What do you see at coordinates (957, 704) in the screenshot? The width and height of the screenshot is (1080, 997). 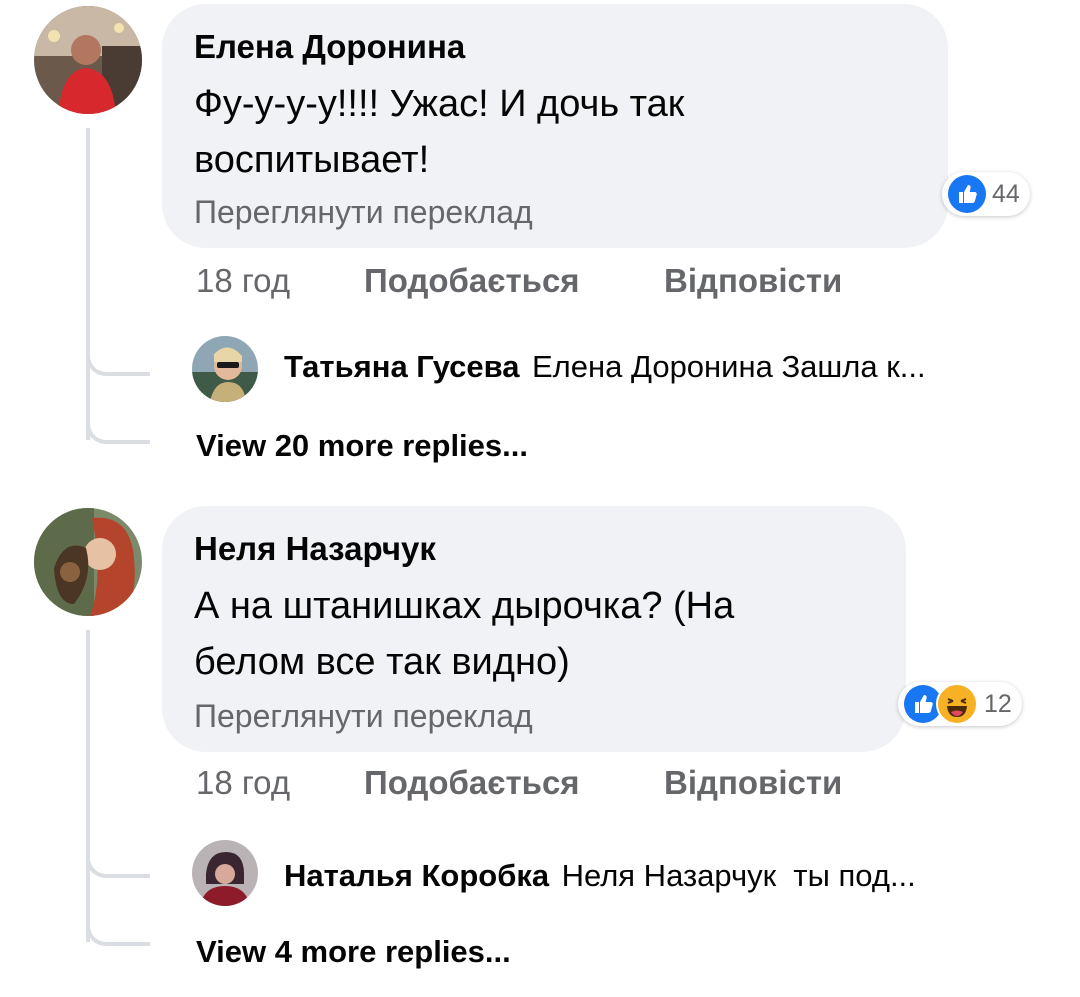 I see `haha-icon` at bounding box center [957, 704].